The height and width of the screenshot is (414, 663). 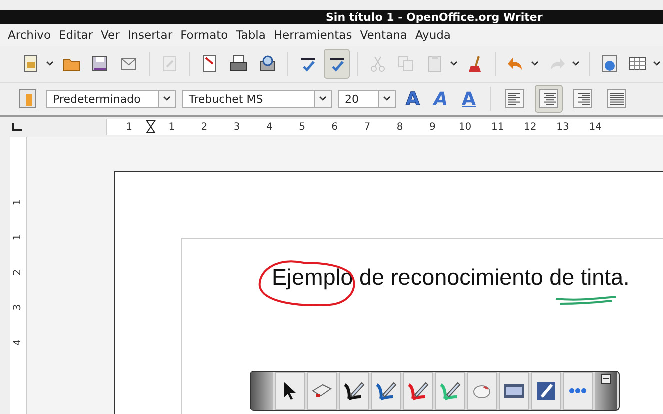 What do you see at coordinates (17, 127) in the screenshot?
I see `tab-stop-icon` at bounding box center [17, 127].